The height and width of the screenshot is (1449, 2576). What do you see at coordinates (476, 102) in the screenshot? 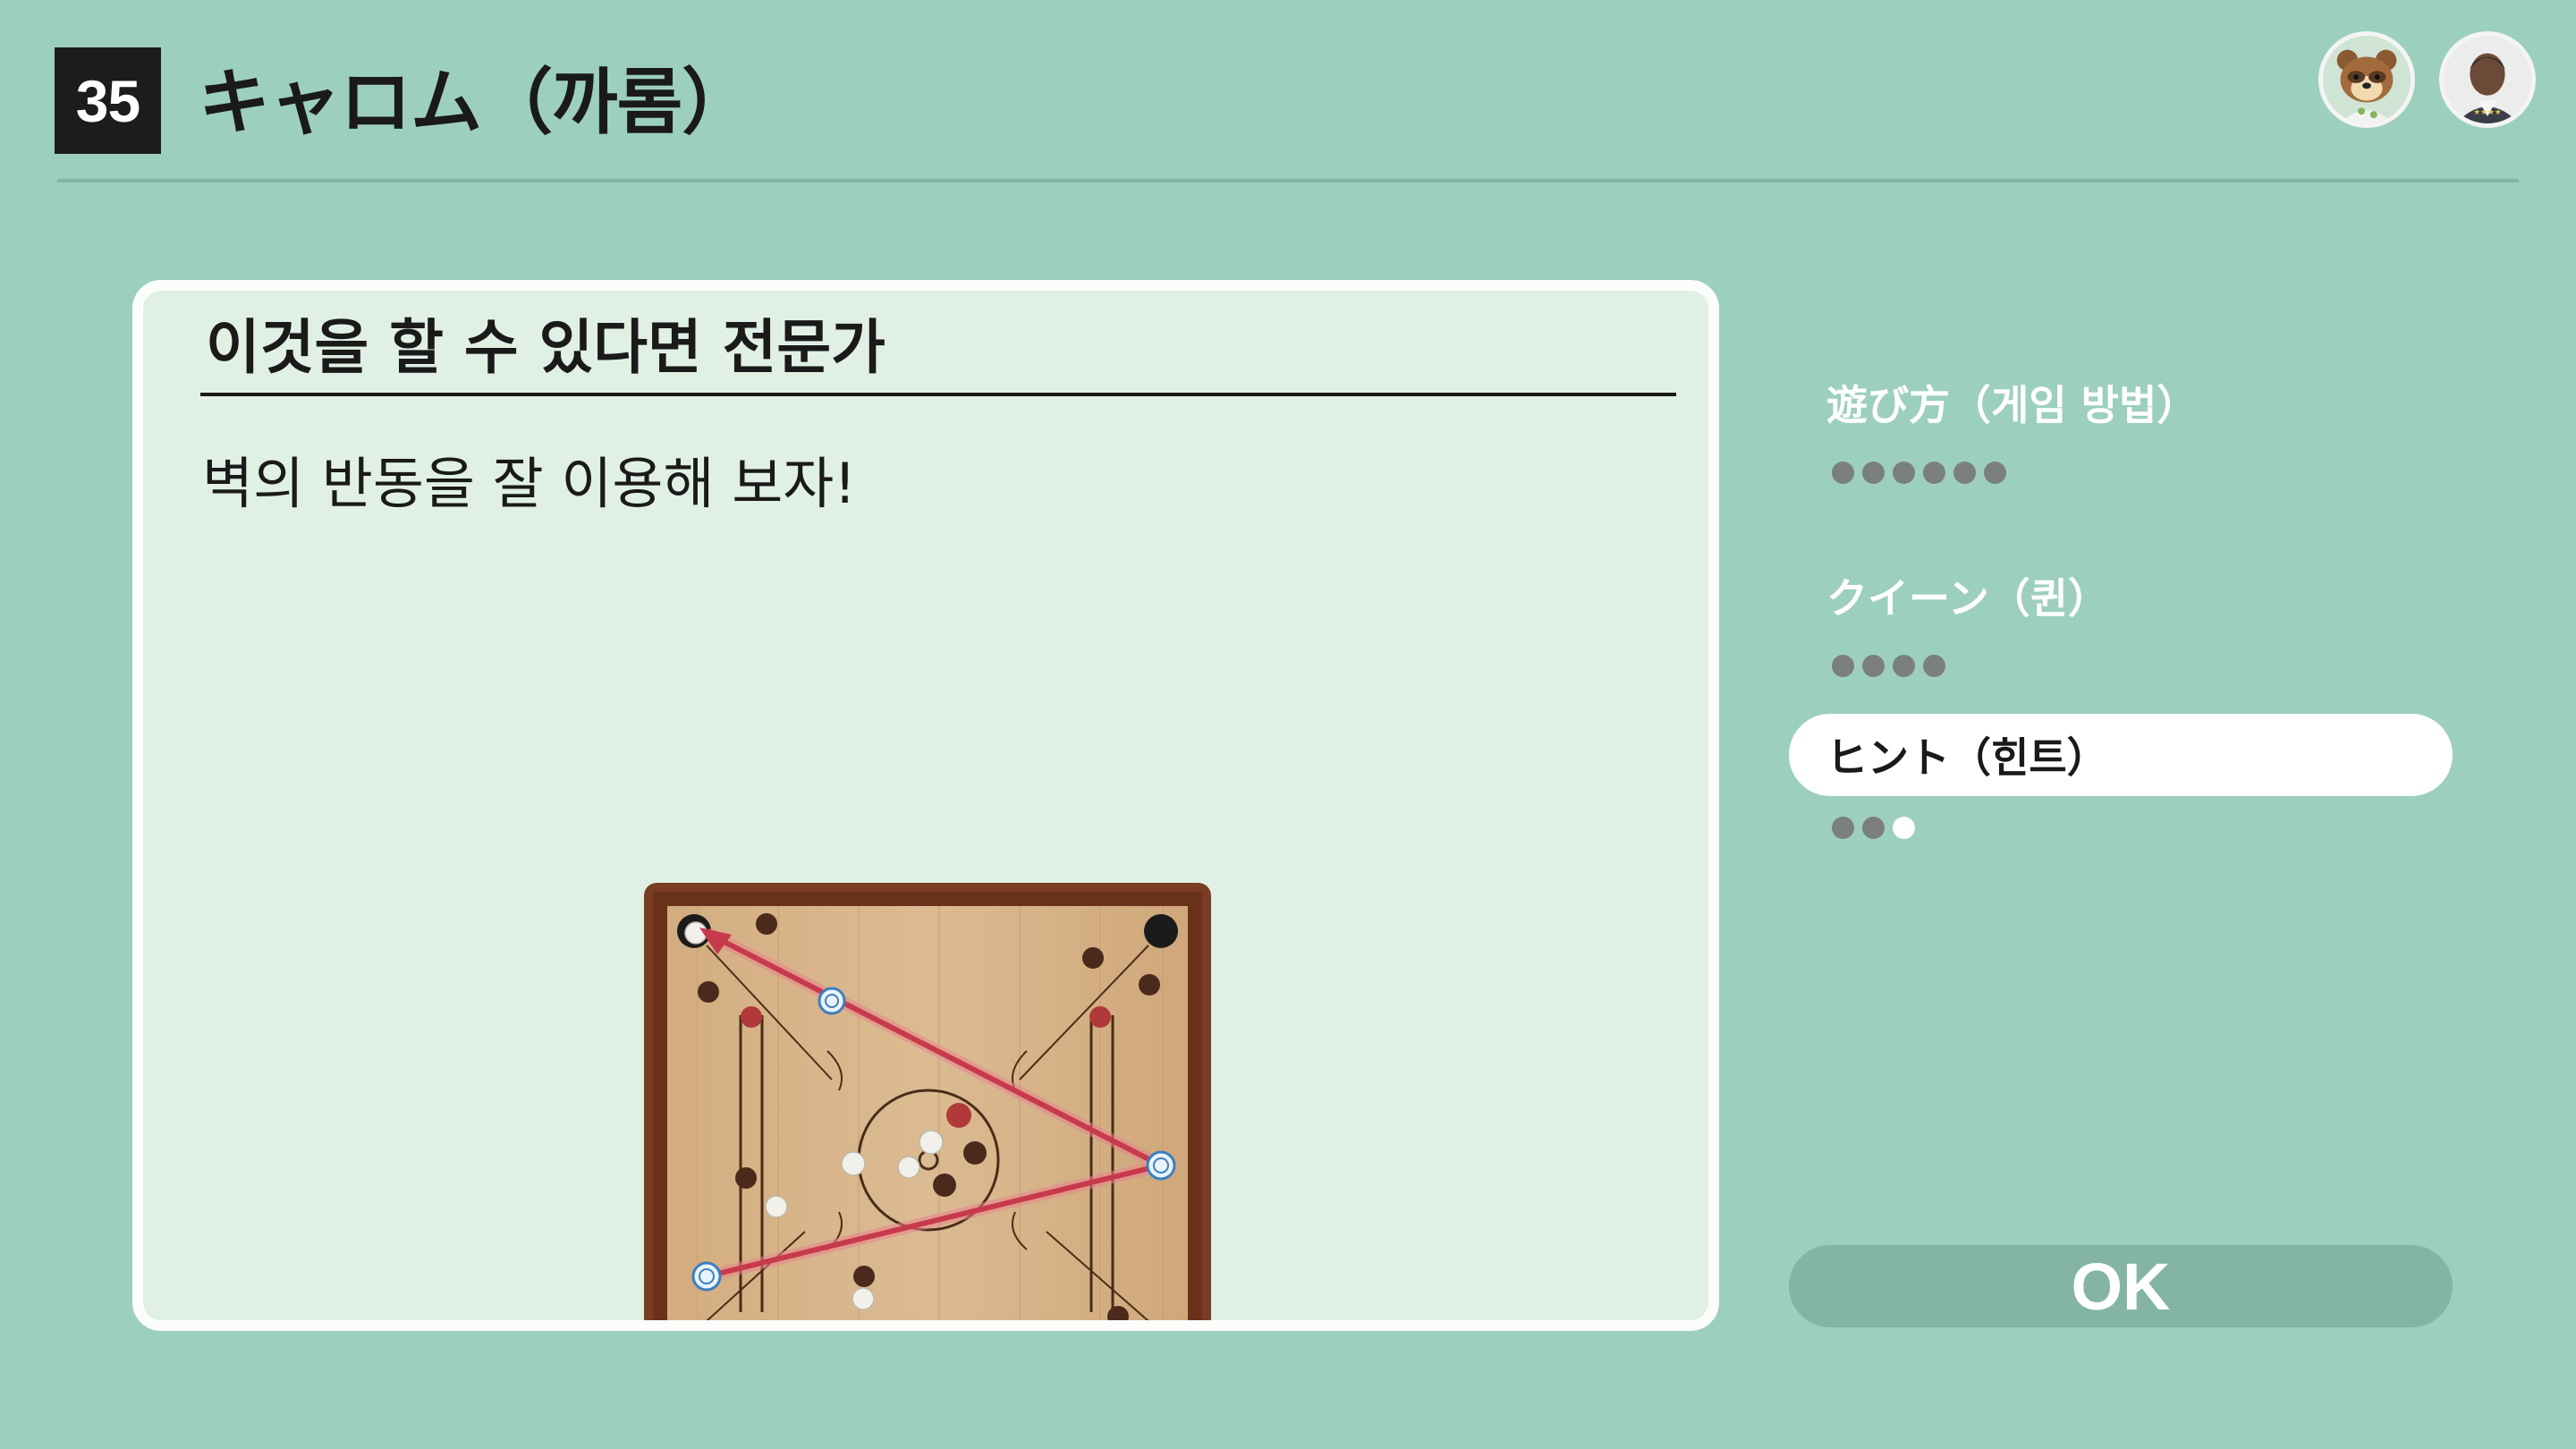
I see `game-title: キャロム（까롬）` at bounding box center [476, 102].